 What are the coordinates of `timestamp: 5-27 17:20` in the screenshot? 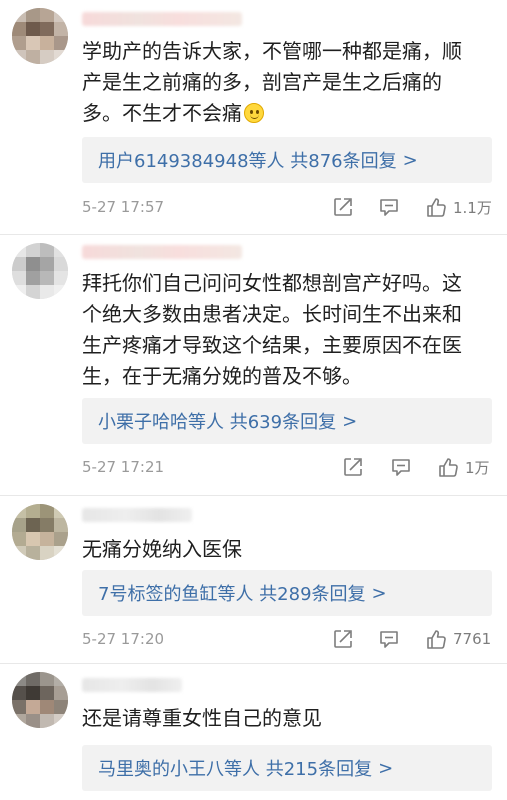 It's located at (123, 639).